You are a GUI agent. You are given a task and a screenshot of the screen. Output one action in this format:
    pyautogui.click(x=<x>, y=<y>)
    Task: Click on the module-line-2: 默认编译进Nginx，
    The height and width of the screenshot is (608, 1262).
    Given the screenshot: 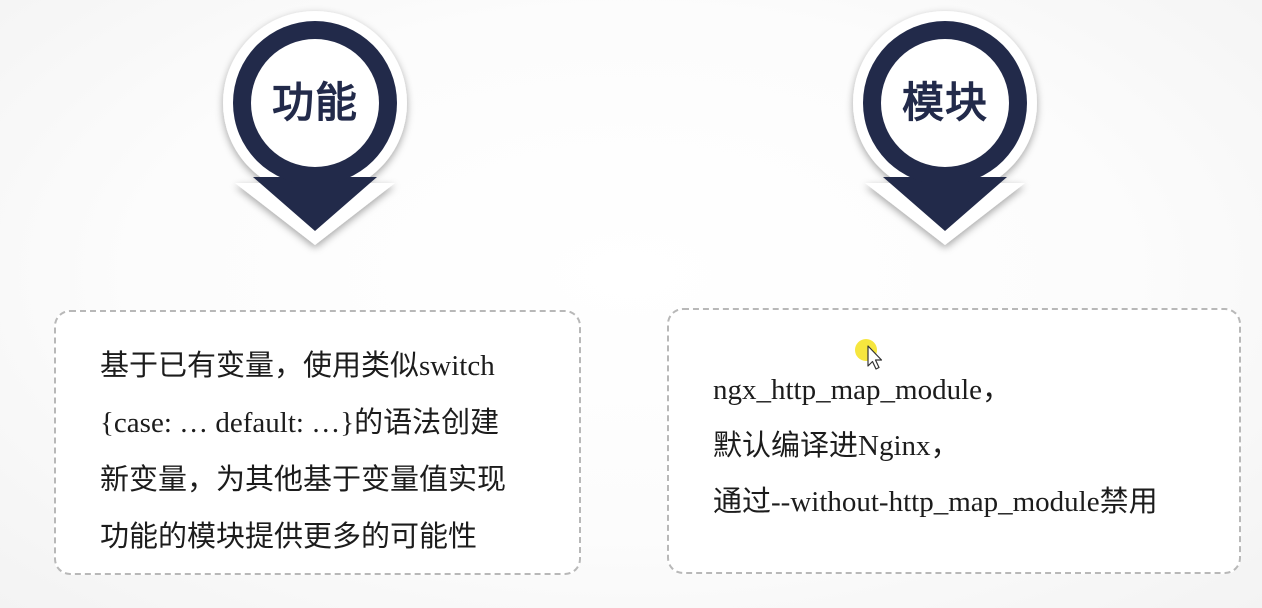 What is the action you would take?
    pyautogui.click(x=836, y=446)
    